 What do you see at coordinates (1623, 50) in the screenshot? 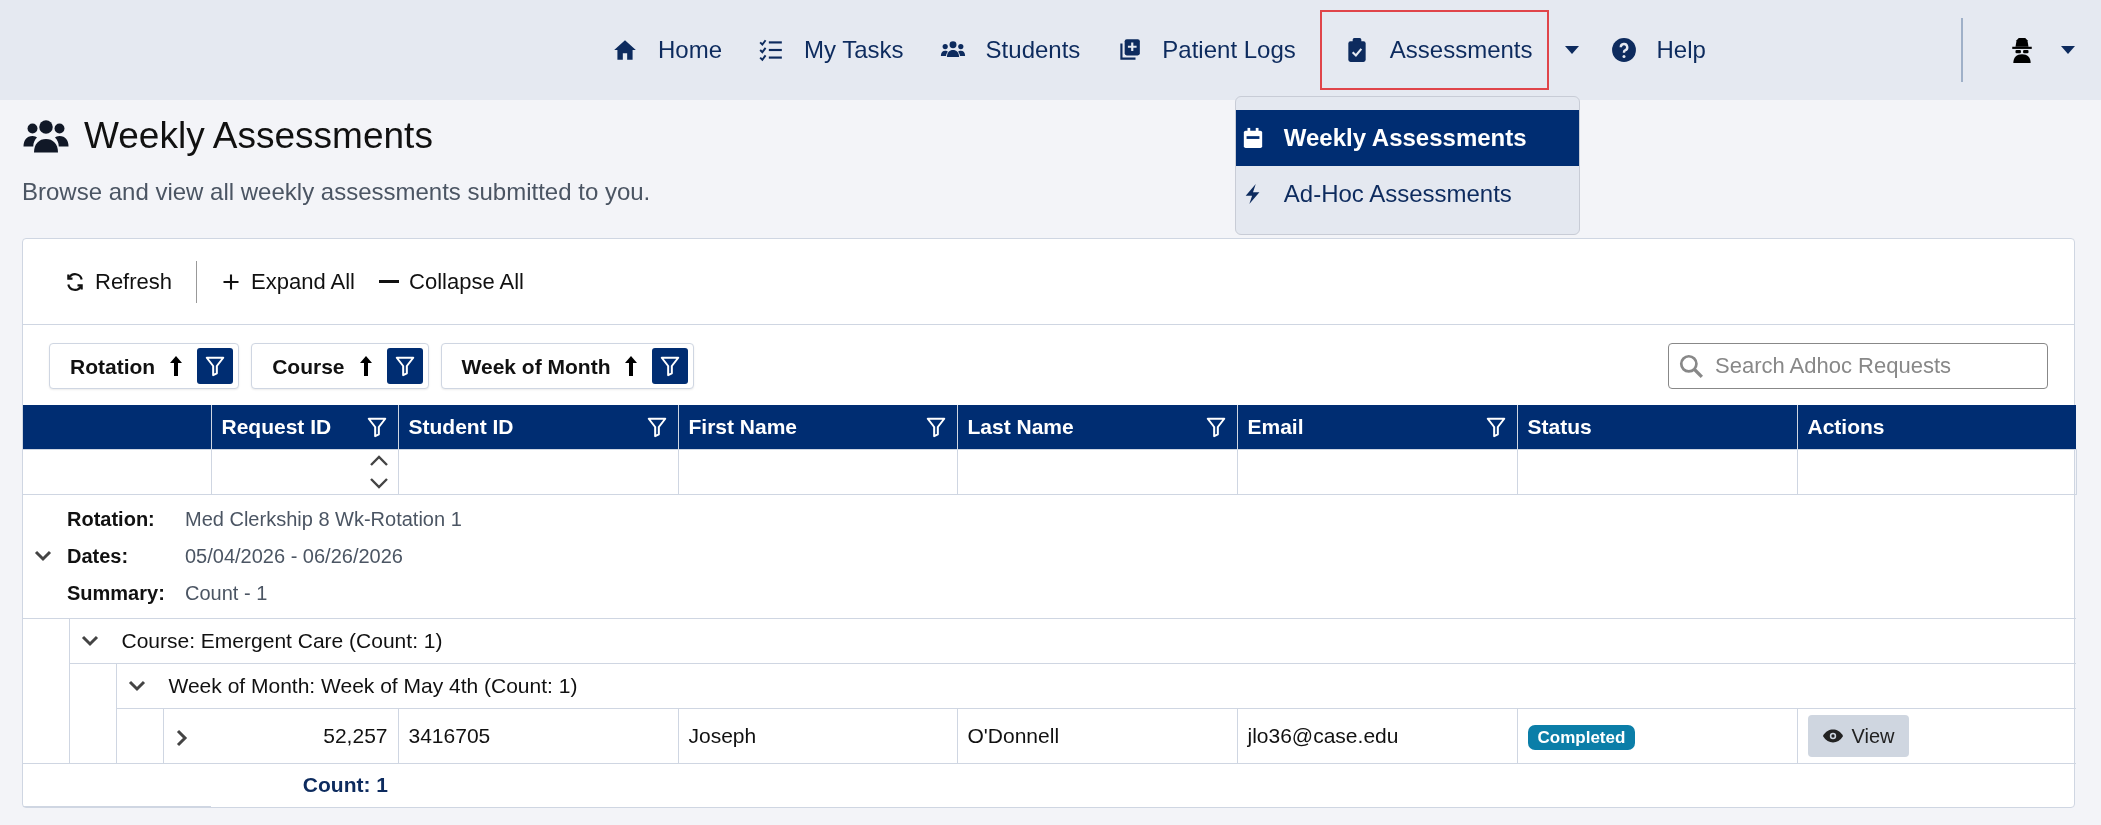
I see `help-icon` at bounding box center [1623, 50].